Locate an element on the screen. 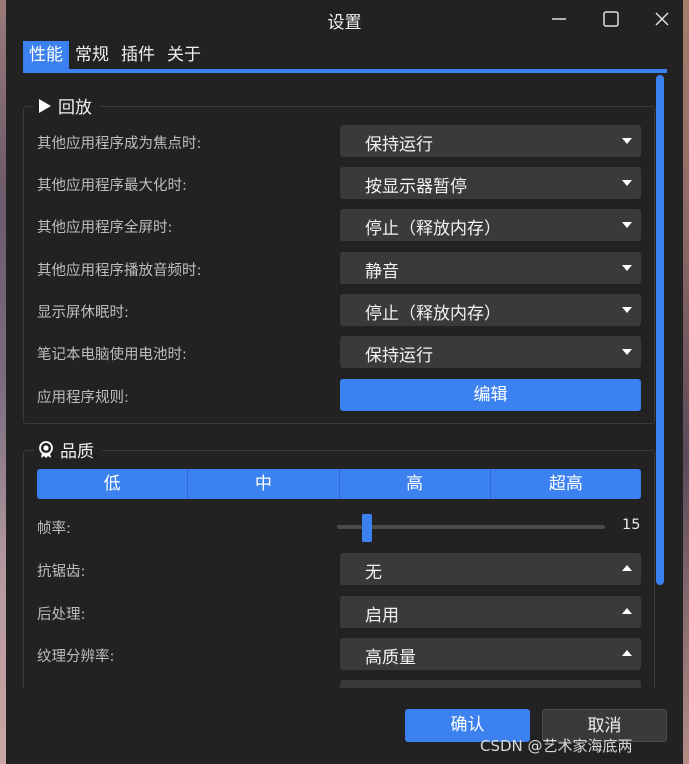  preset-low-button: 低 is located at coordinates (113, 484).